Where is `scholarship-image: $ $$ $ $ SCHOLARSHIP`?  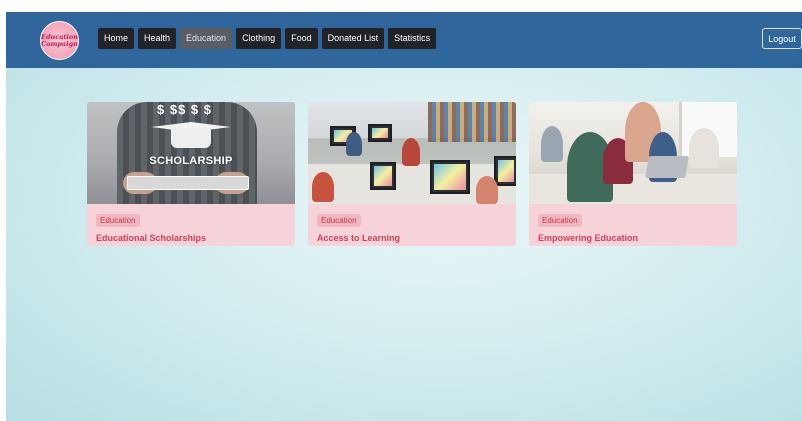 scholarship-image: $ $$ $ $ SCHOLARSHIP is located at coordinates (191, 153).